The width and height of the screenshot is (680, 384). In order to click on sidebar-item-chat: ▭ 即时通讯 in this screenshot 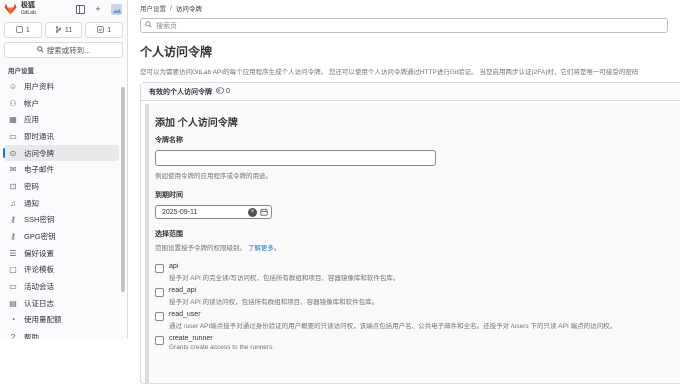, I will do `click(63, 136)`.